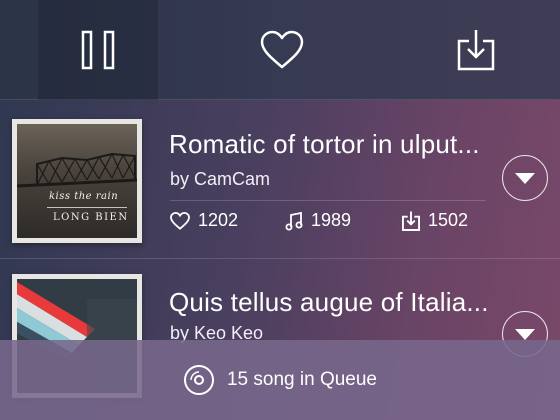 The image size is (560, 420). I want to click on music-note-icon, so click(294, 220).